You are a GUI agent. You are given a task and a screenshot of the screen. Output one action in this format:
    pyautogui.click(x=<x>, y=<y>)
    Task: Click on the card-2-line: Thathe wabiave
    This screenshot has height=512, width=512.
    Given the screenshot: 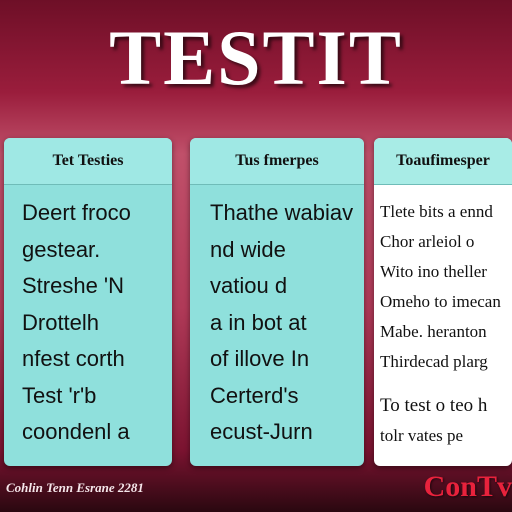 What is the action you would take?
    pyautogui.click(x=282, y=212)
    